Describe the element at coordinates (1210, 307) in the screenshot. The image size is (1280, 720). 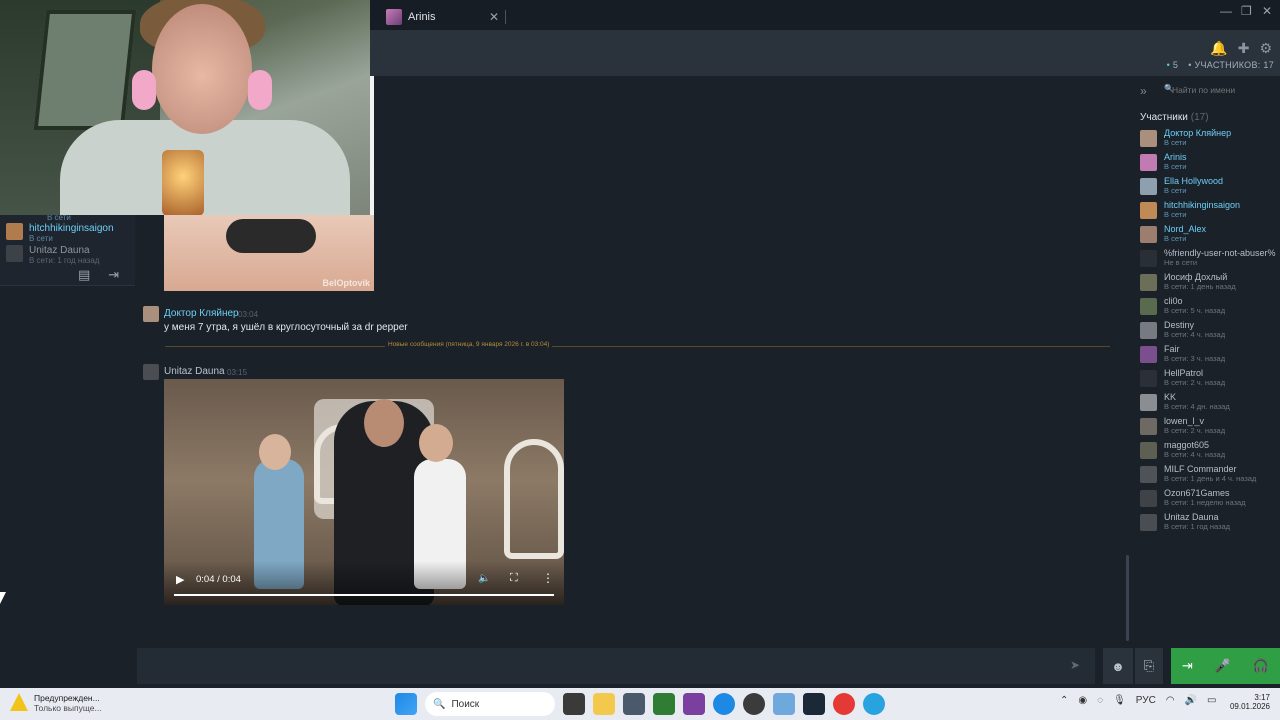
I see `member-item: cli0o В сети: 5 ч. назад` at that location.